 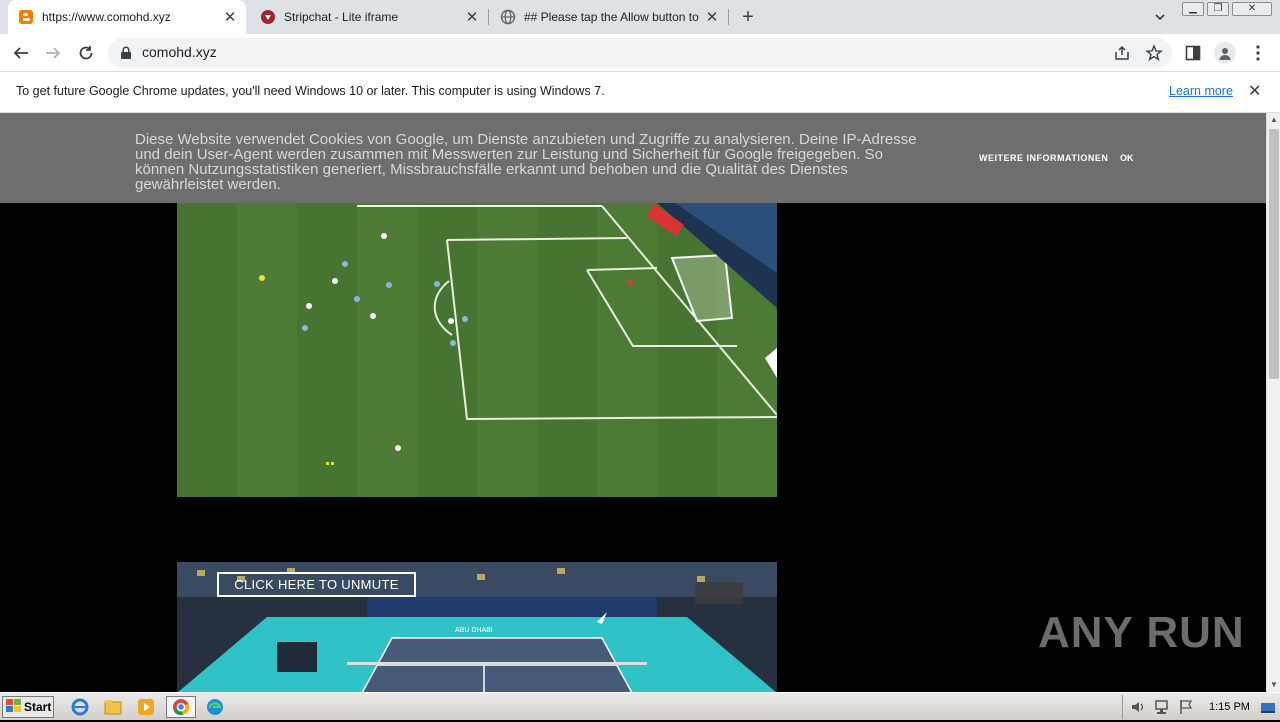 What do you see at coordinates (146, 707) in the screenshot?
I see `media-player-icon` at bounding box center [146, 707].